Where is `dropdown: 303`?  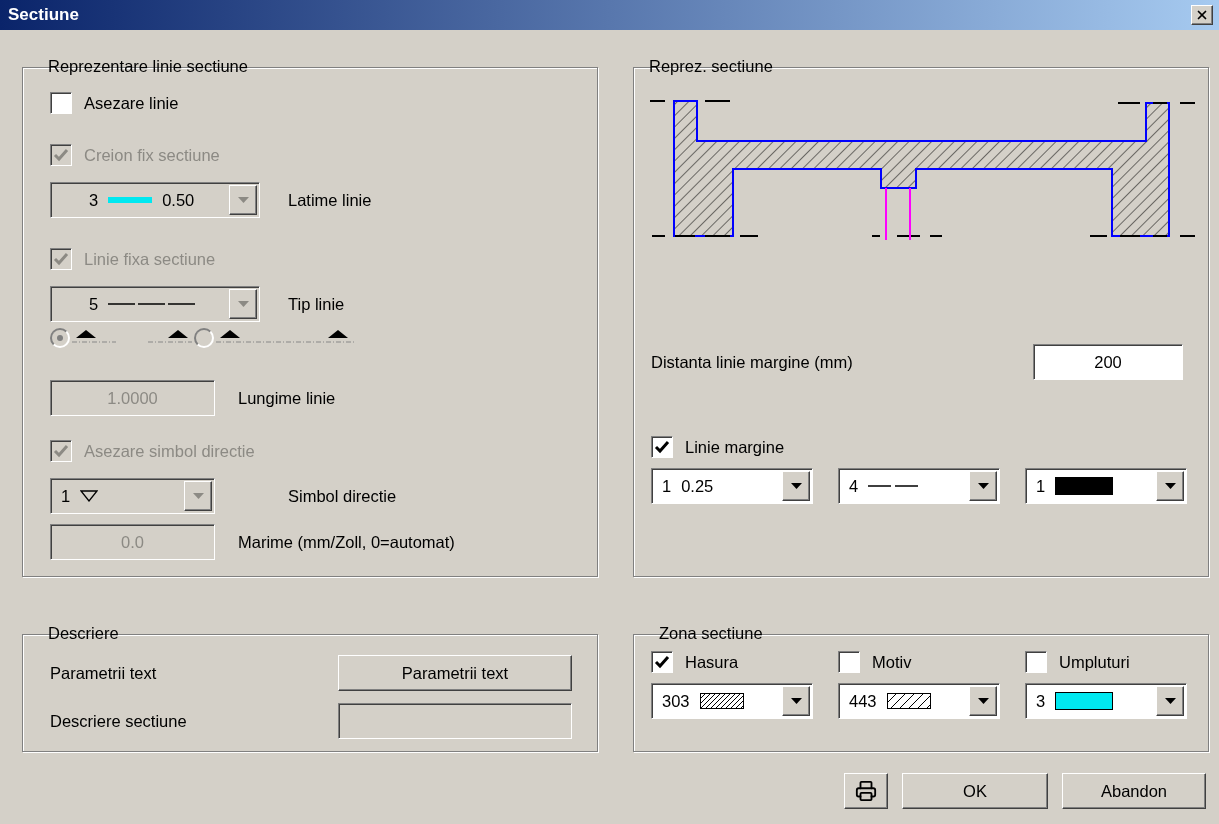
dropdown: 303 is located at coordinates (732, 701).